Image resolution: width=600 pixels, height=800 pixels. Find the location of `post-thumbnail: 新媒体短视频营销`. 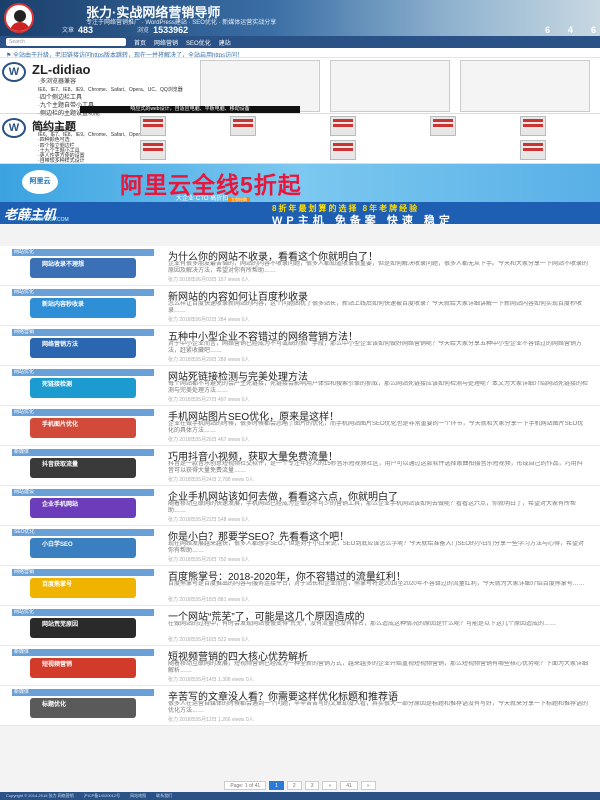

post-thumbnail: 新媒体短视频营销 is located at coordinates (83, 664).